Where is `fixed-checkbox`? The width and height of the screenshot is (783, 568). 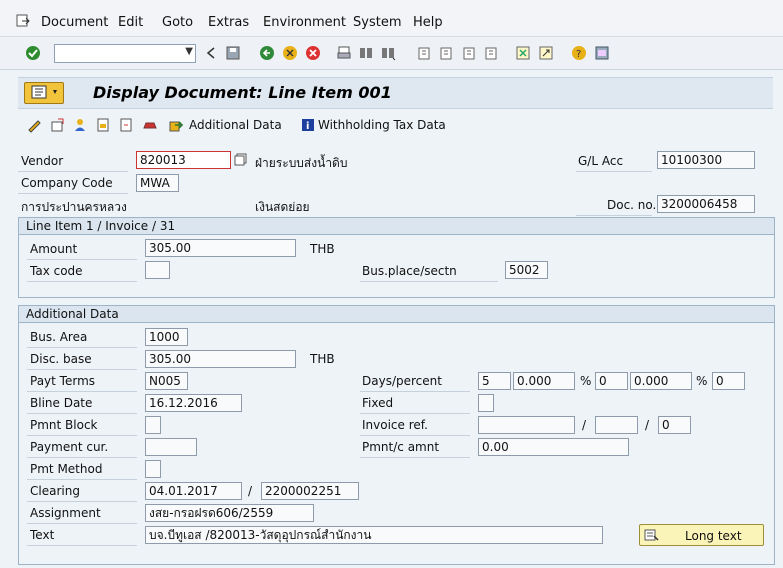
fixed-checkbox is located at coordinates (486, 403).